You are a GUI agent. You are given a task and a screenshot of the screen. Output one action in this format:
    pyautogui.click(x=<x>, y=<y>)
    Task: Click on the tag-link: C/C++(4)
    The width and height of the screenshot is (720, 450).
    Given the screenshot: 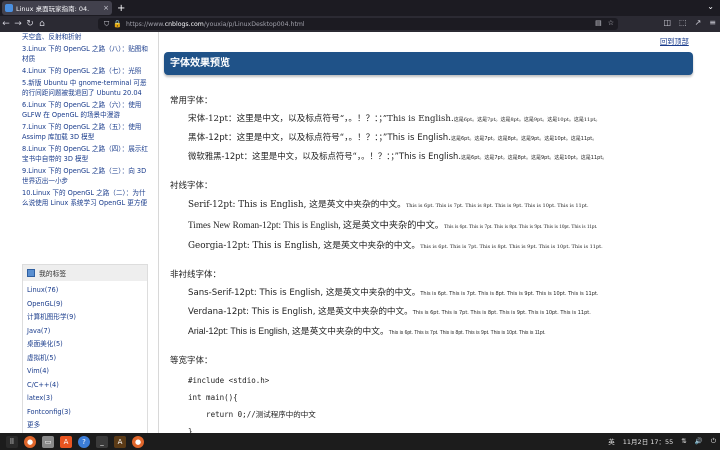 What is the action you would take?
    pyautogui.click(x=85, y=386)
    